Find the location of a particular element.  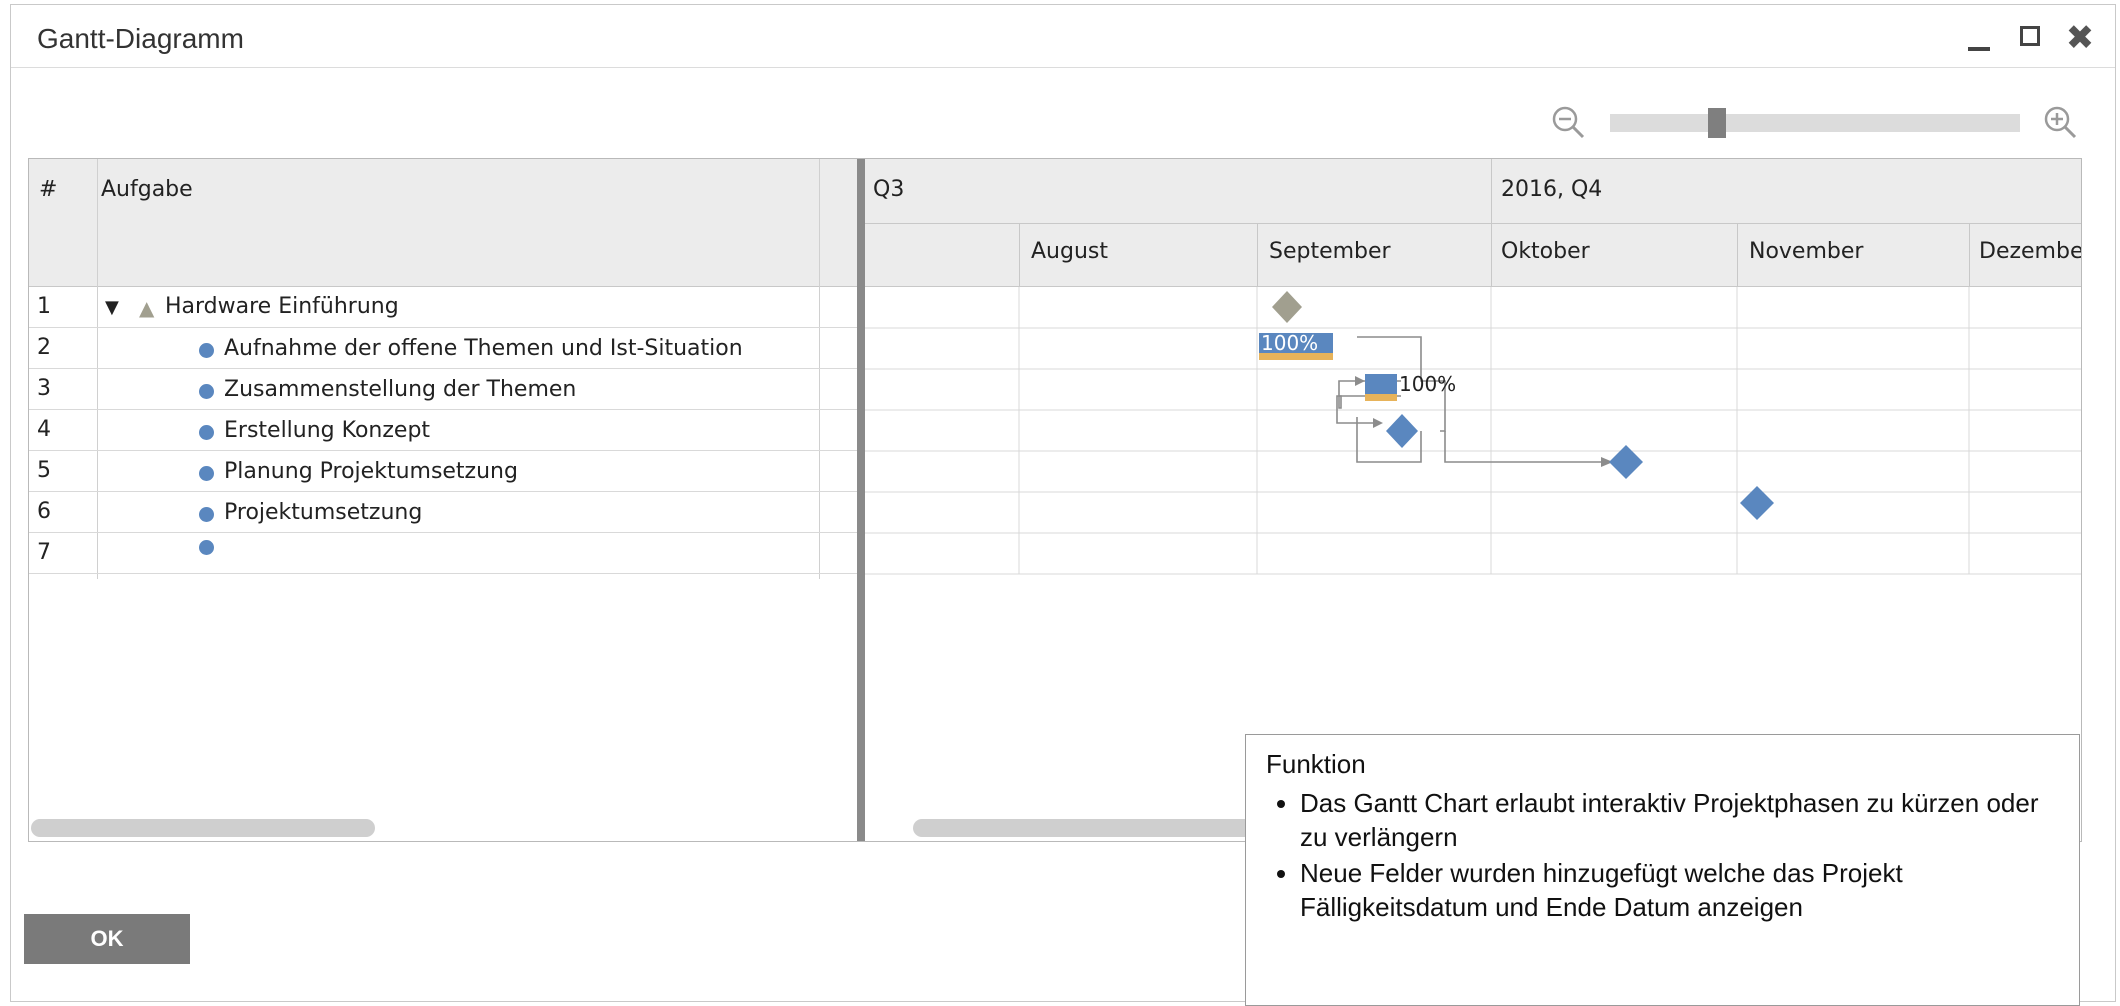

task-bar is located at coordinates (1381, 384).